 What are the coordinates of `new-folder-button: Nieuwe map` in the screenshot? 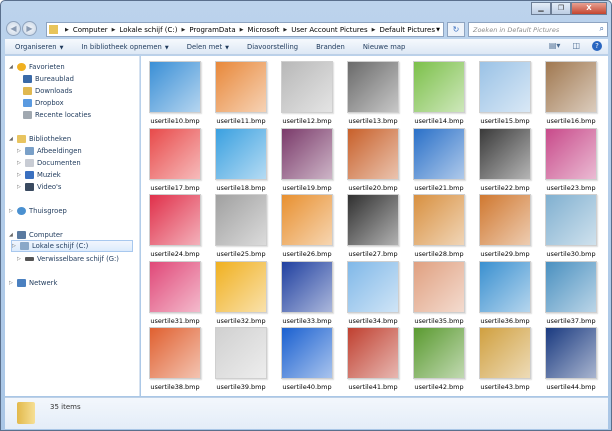 It's located at (384, 47).